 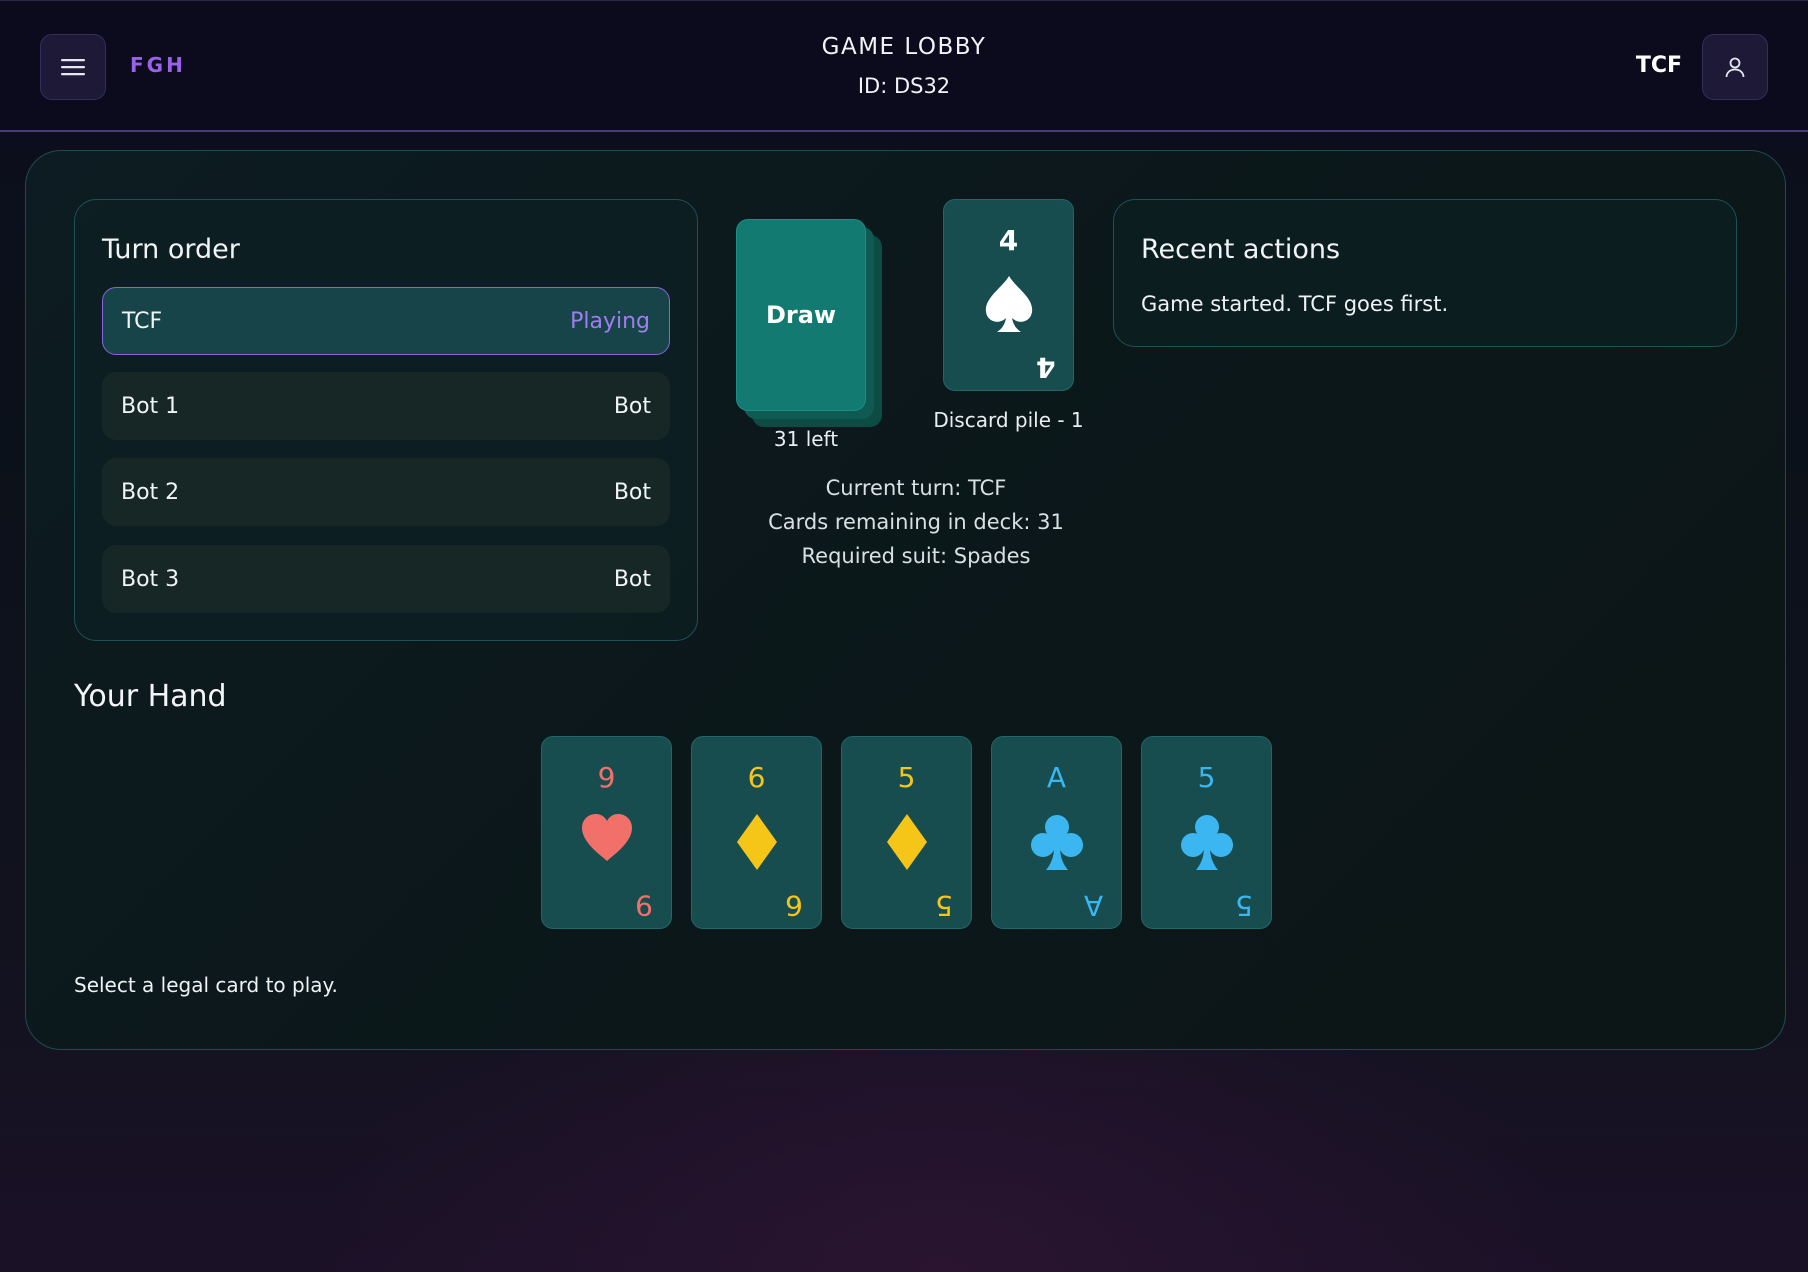 I want to click on deck-count: 31 left, so click(x=806, y=439).